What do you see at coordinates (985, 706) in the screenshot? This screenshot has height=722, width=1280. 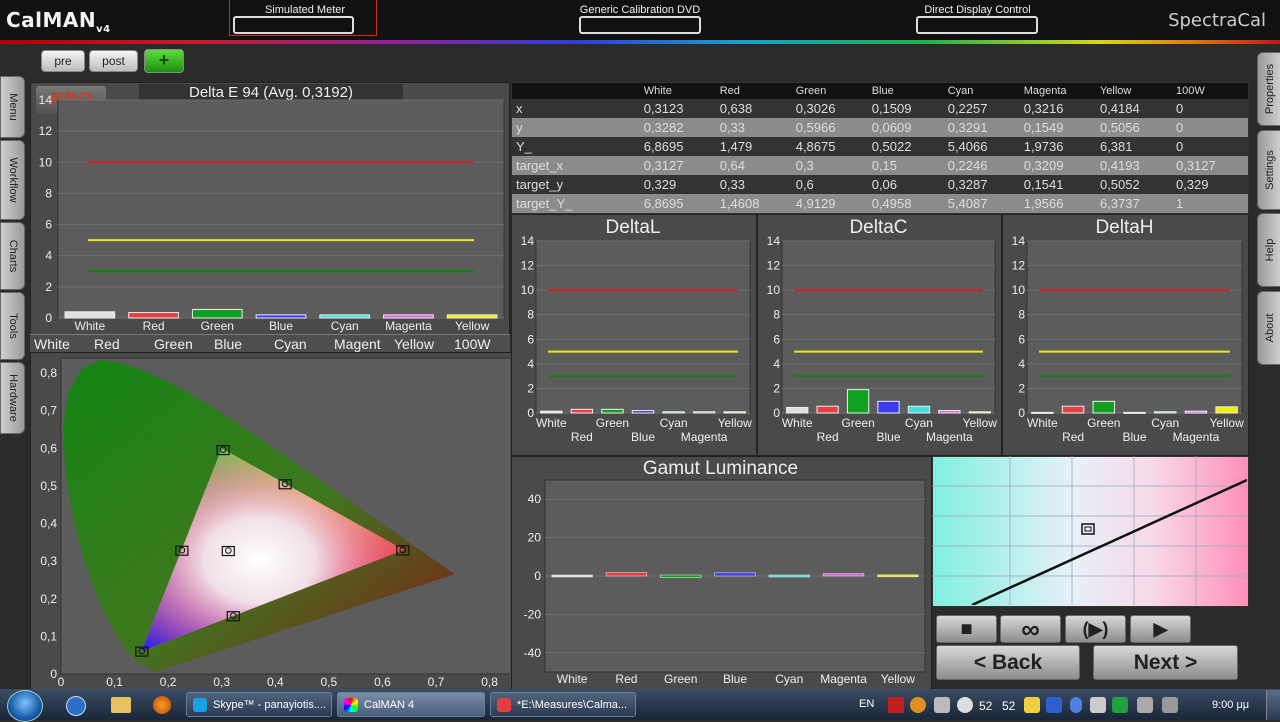 I see `tray-counter-1: 52` at bounding box center [985, 706].